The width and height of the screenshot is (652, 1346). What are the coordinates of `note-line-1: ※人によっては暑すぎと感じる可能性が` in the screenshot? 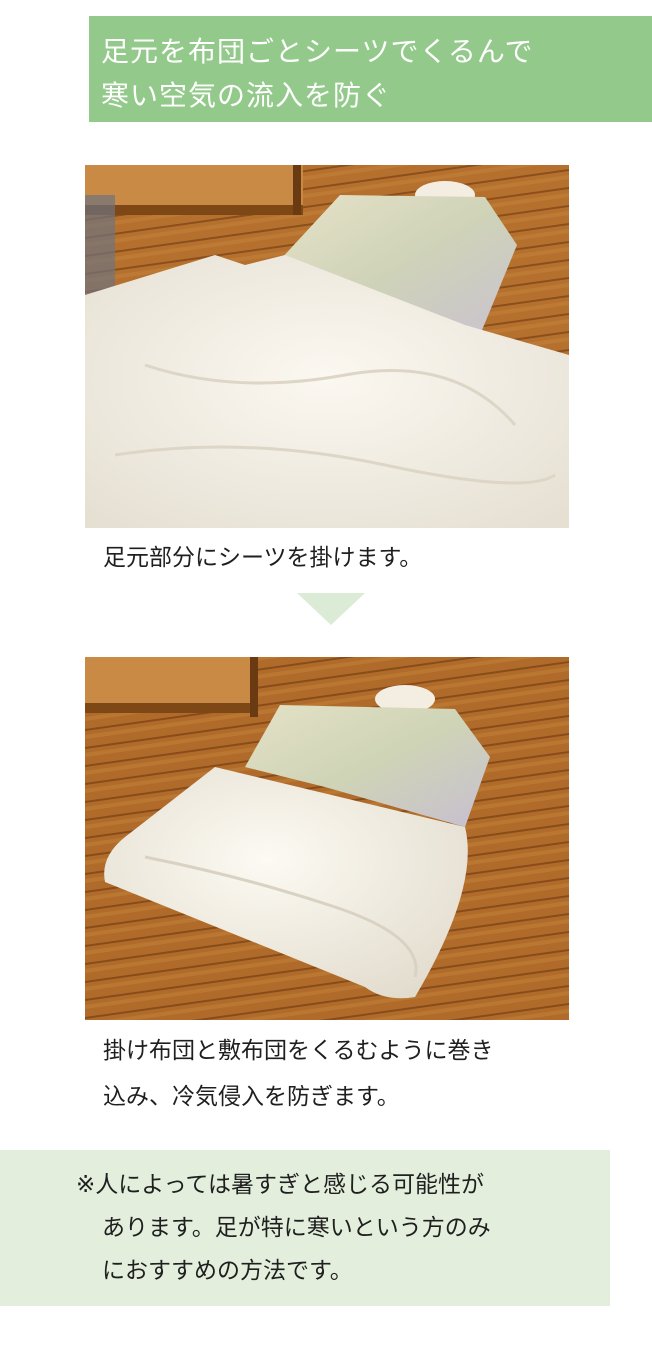 It's located at (280, 1185).